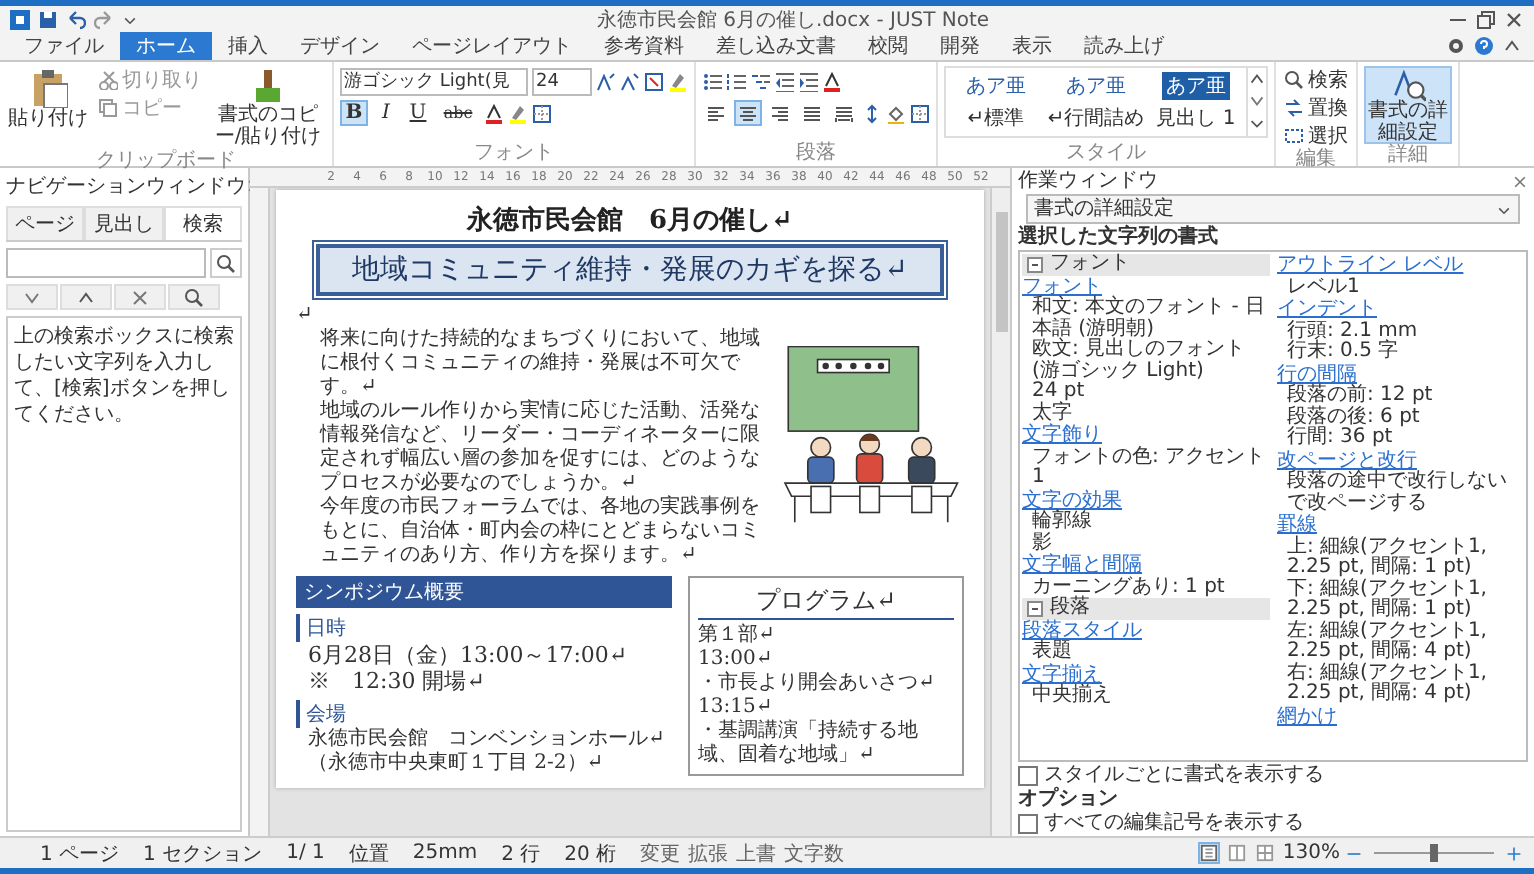  What do you see at coordinates (1512, 46) in the screenshot?
I see `collapse-ribbon-icon` at bounding box center [1512, 46].